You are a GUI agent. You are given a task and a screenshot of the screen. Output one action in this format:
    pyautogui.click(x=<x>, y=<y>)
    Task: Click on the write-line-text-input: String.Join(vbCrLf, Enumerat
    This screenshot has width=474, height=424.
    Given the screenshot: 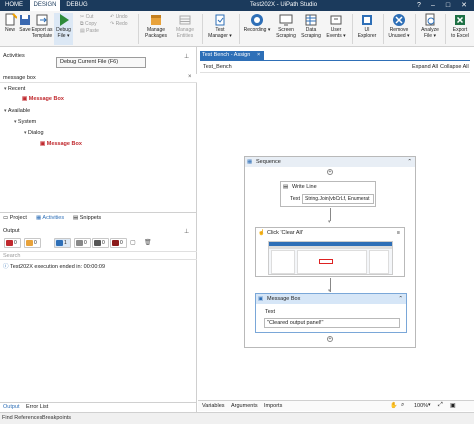 What is the action you would take?
    pyautogui.click(x=338, y=199)
    